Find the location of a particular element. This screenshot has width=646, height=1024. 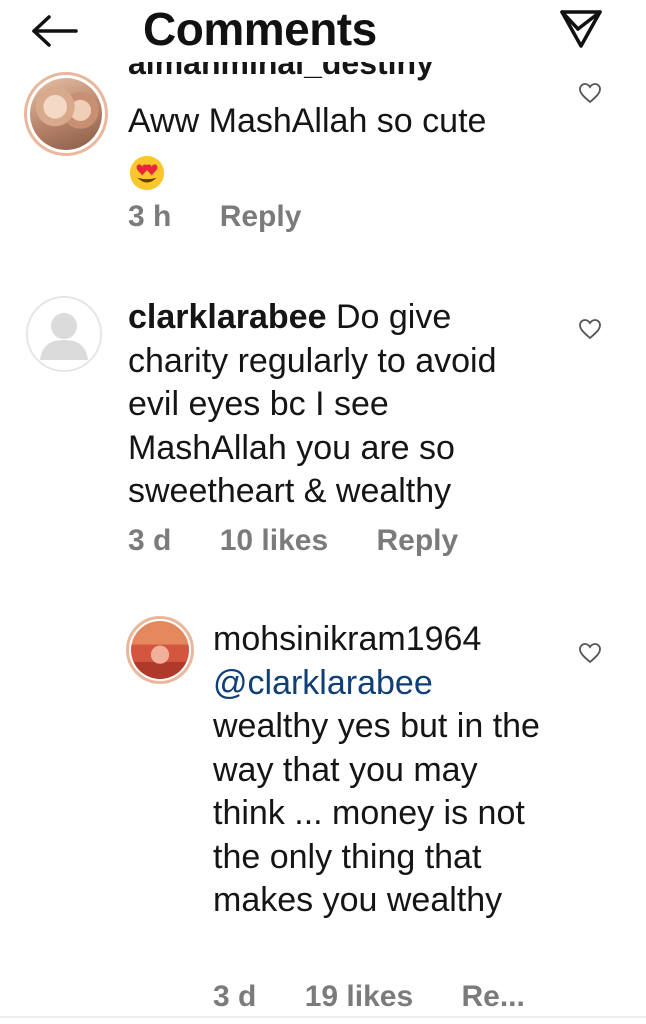

comment-text: almahmihal_destiny Aww MashAllah so cute is located at coordinates (348, 127).